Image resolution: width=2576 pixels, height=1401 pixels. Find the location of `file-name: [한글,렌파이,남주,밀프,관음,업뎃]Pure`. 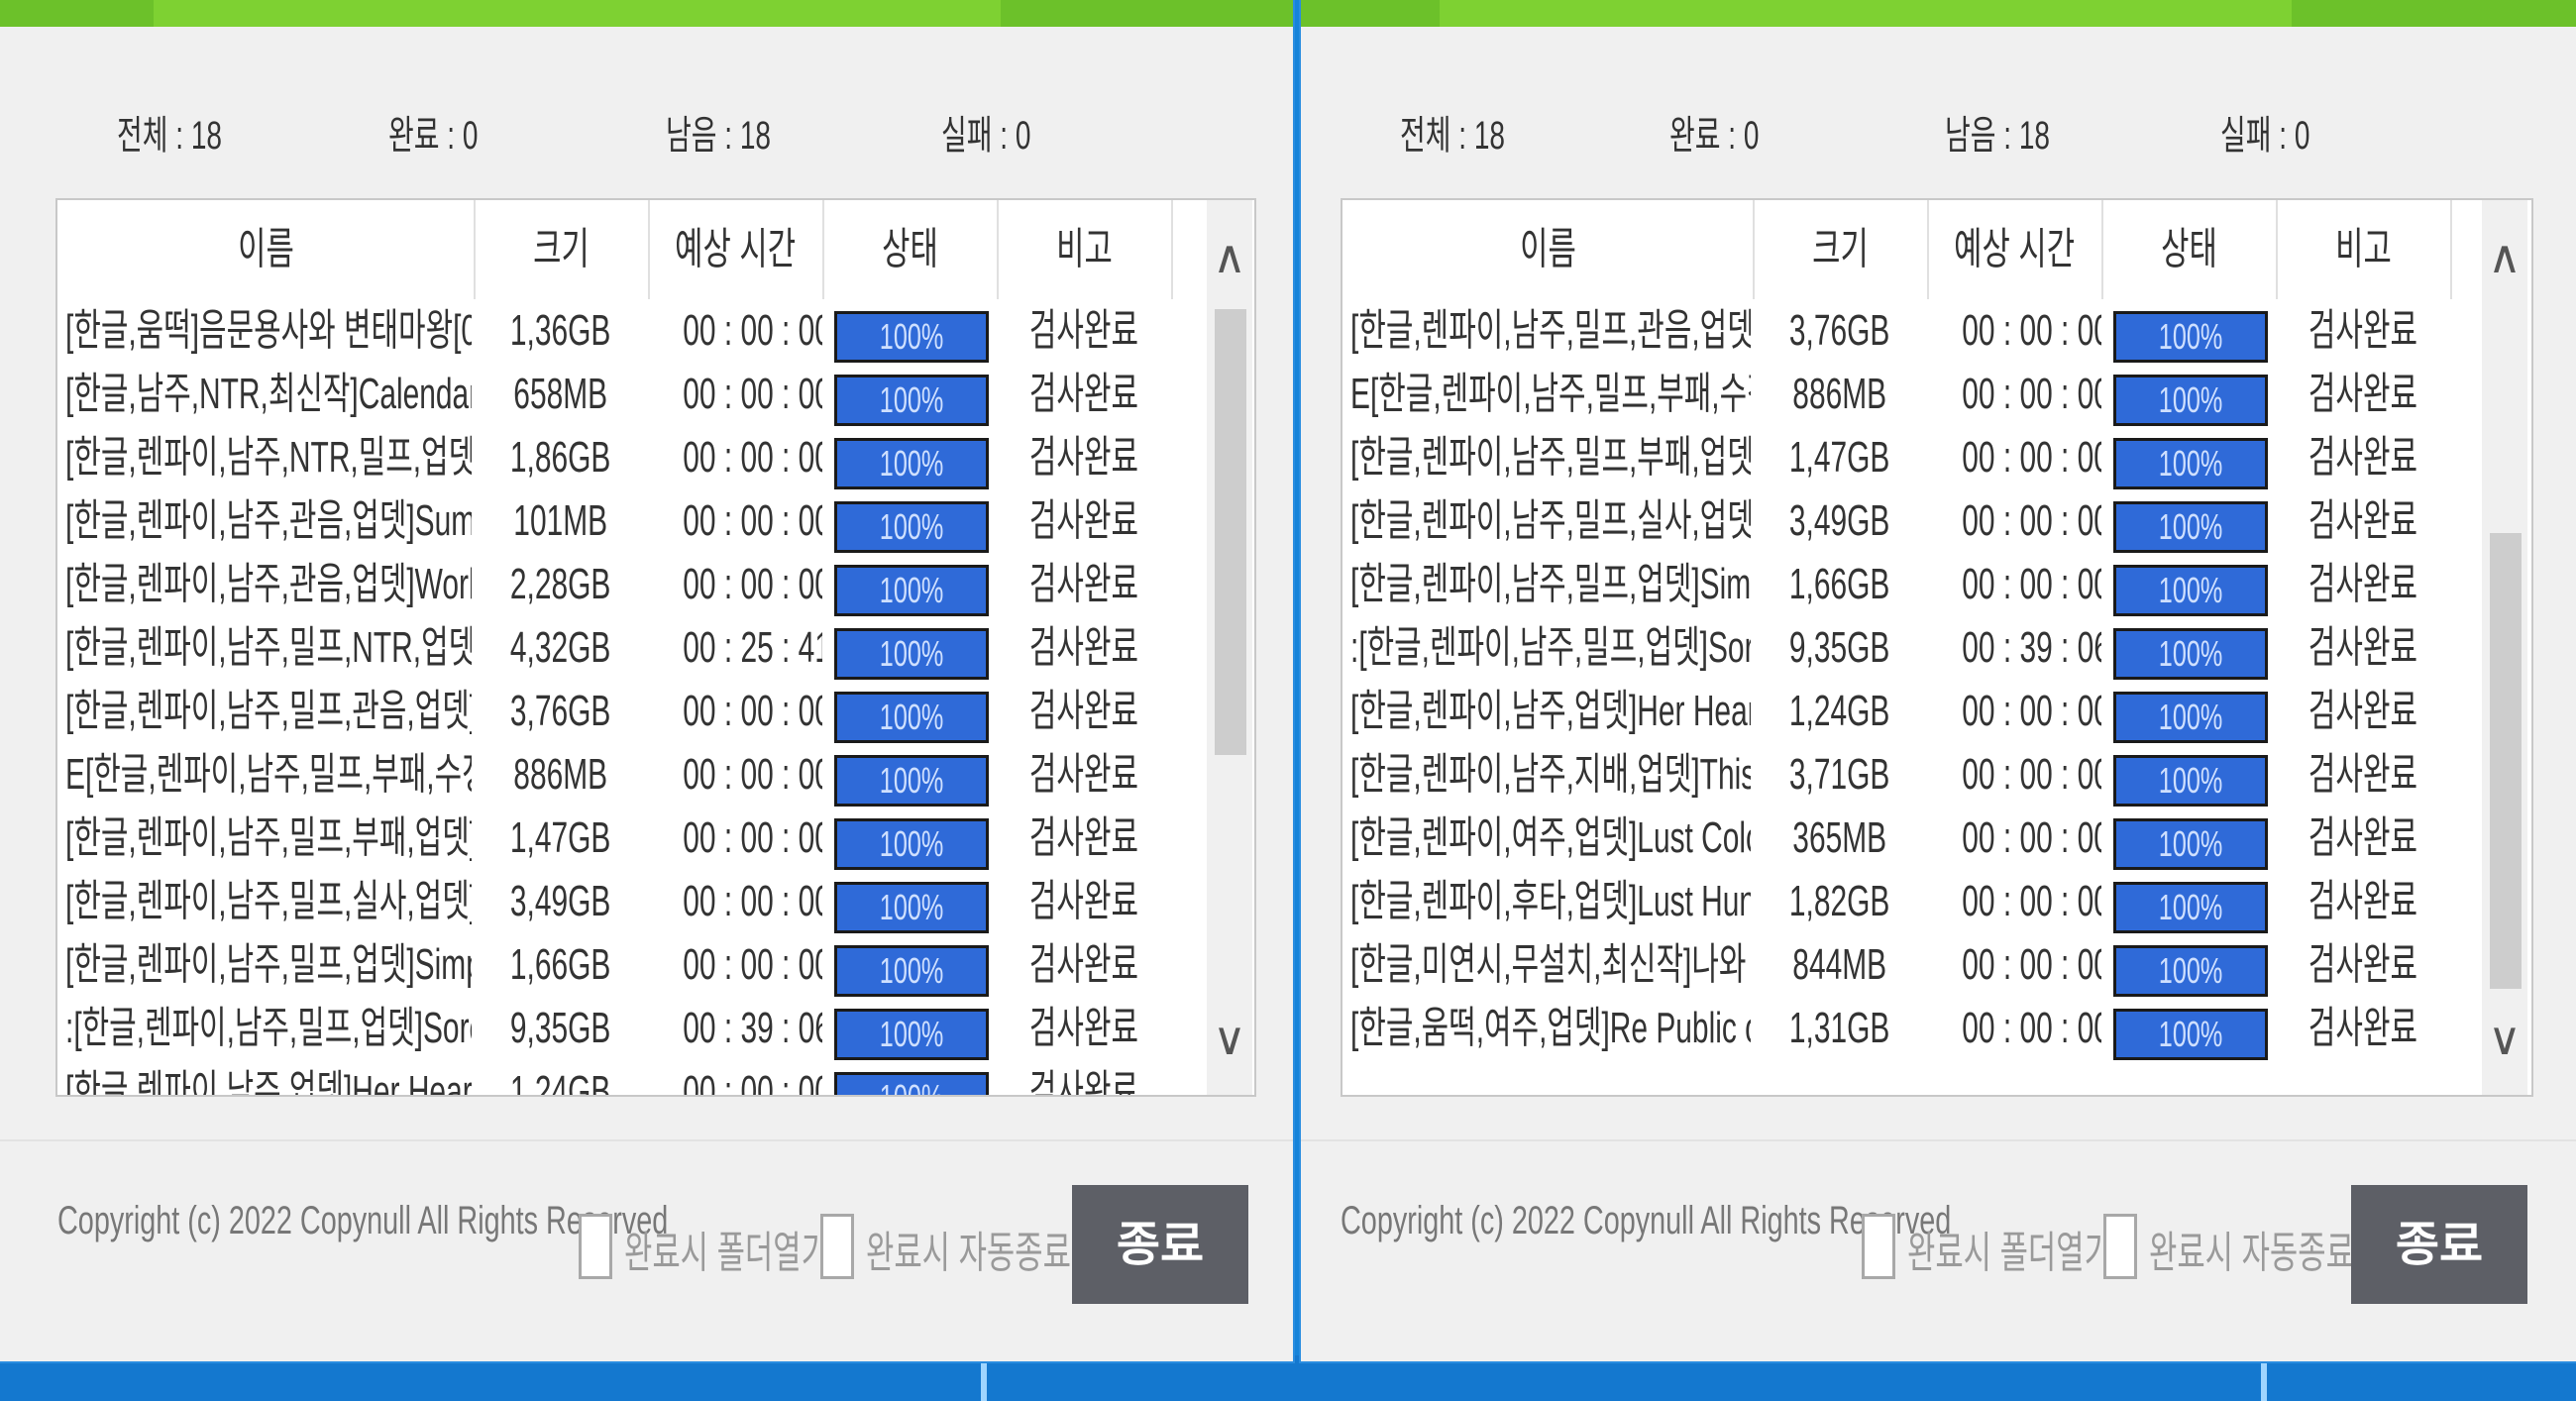

file-name: [한글,렌파이,남주,밀프,관음,업뎃]Pure is located at coordinates (269, 711).